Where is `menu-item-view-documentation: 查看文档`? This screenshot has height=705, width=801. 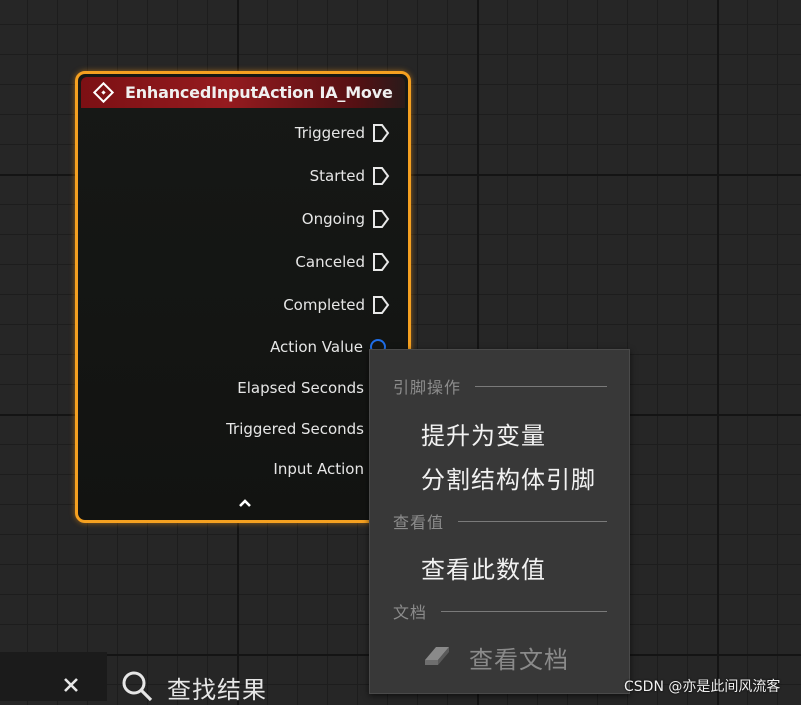
menu-item-view-documentation: 查看文档 is located at coordinates (519, 657).